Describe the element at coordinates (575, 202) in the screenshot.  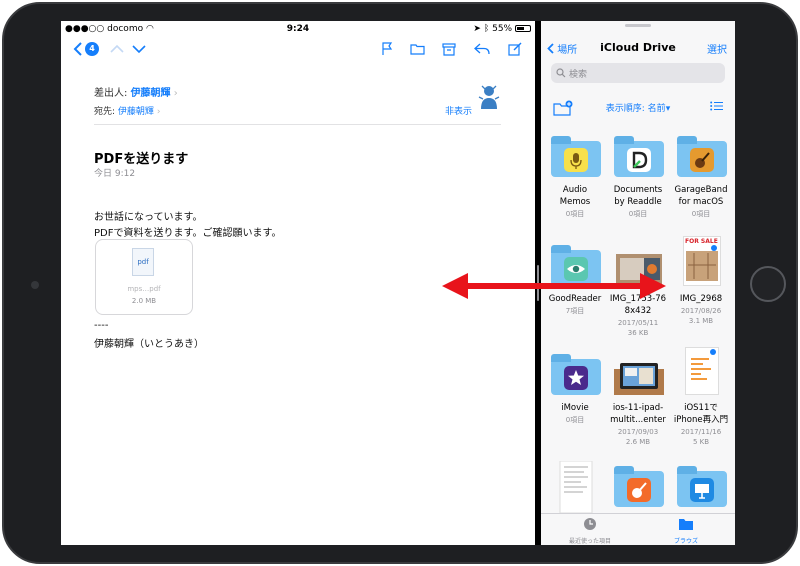
I see `file-name-line2: Memos` at that location.